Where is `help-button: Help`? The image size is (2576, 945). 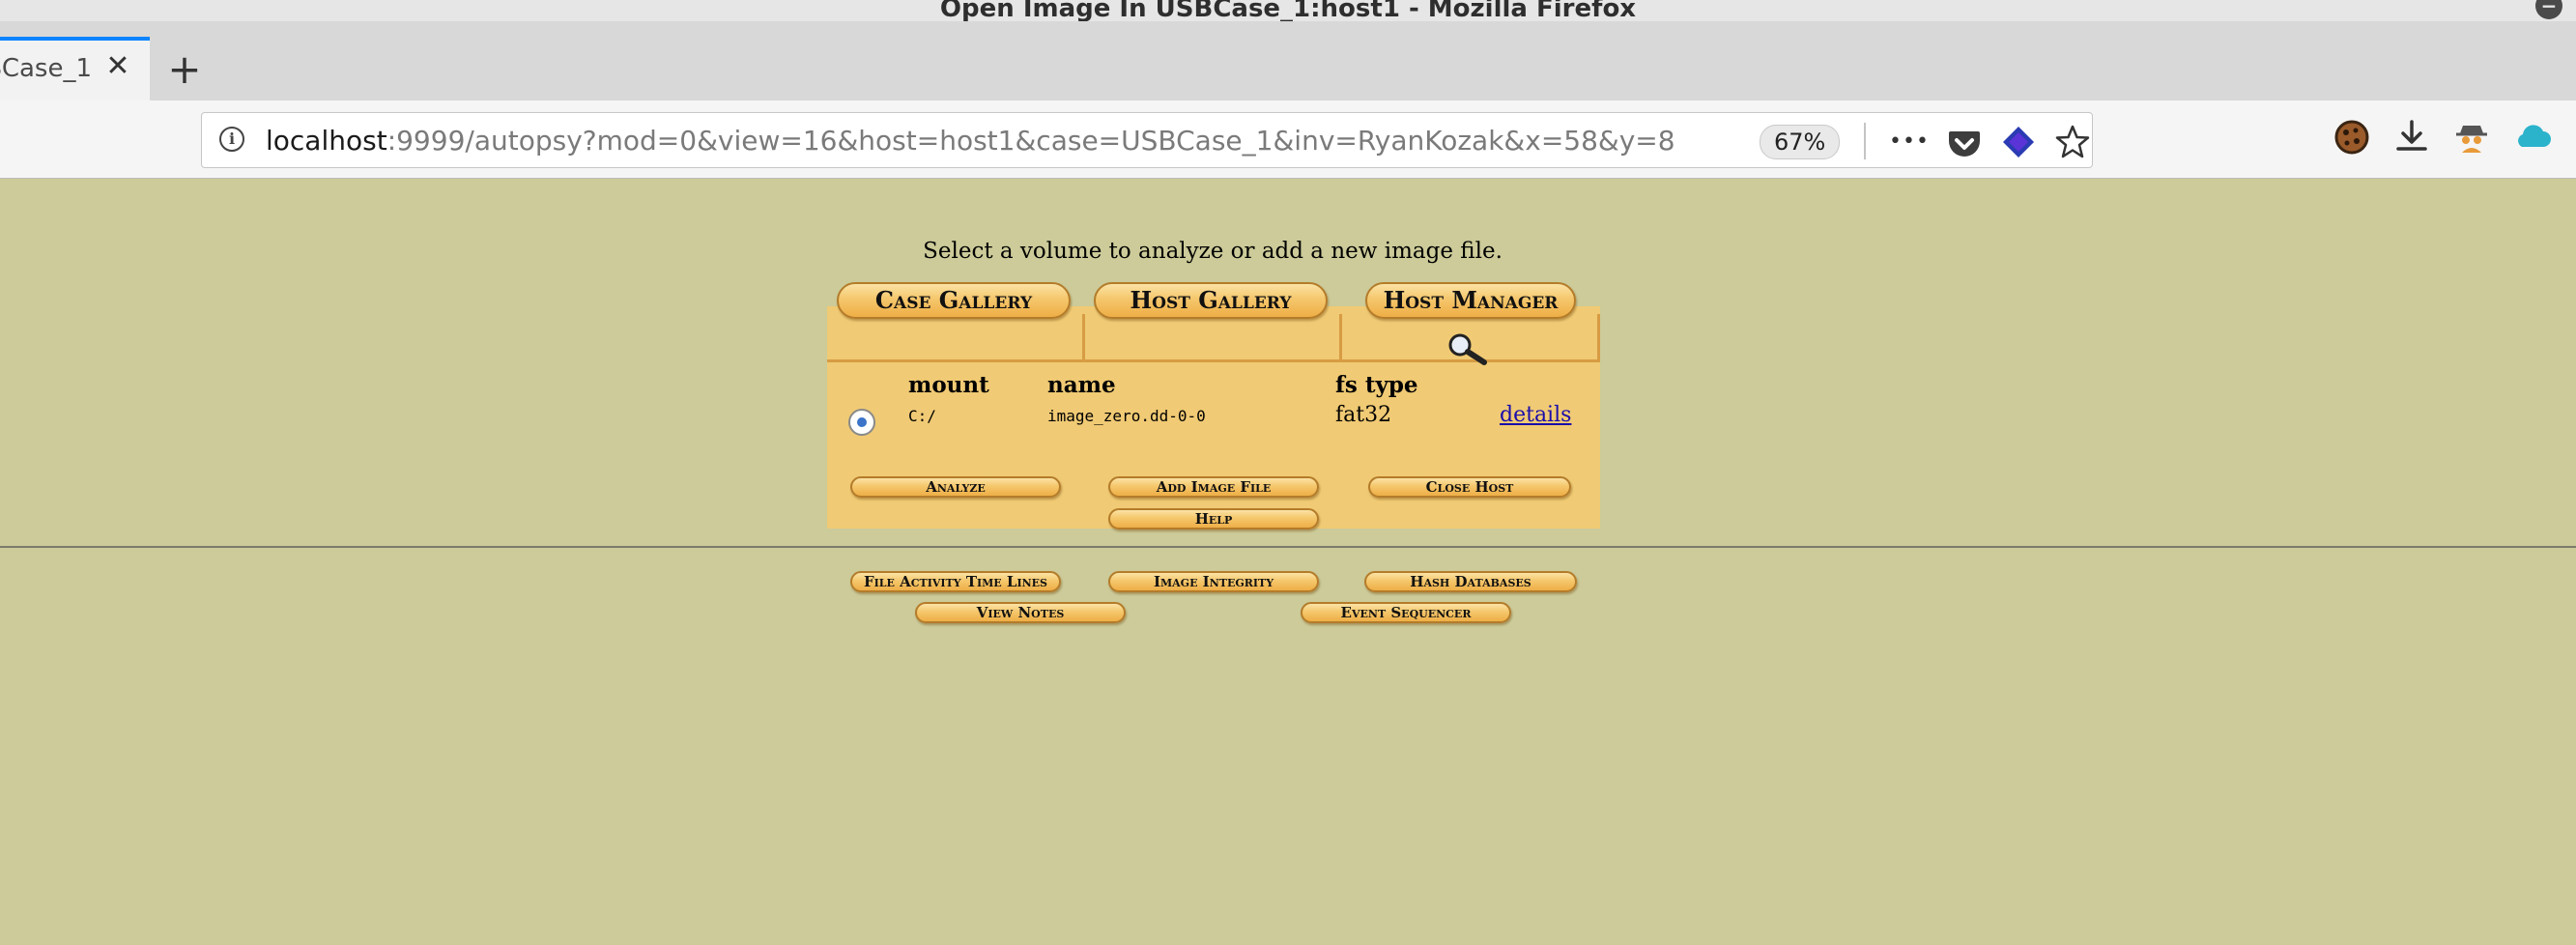 help-button: Help is located at coordinates (1214, 519).